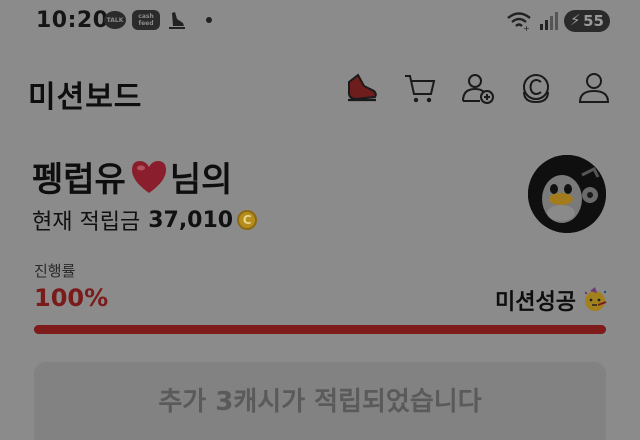  Describe the element at coordinates (320, 23) in the screenshot. I see `status-bar: 10:20 TALK cash feed + ⚡ 55` at that location.